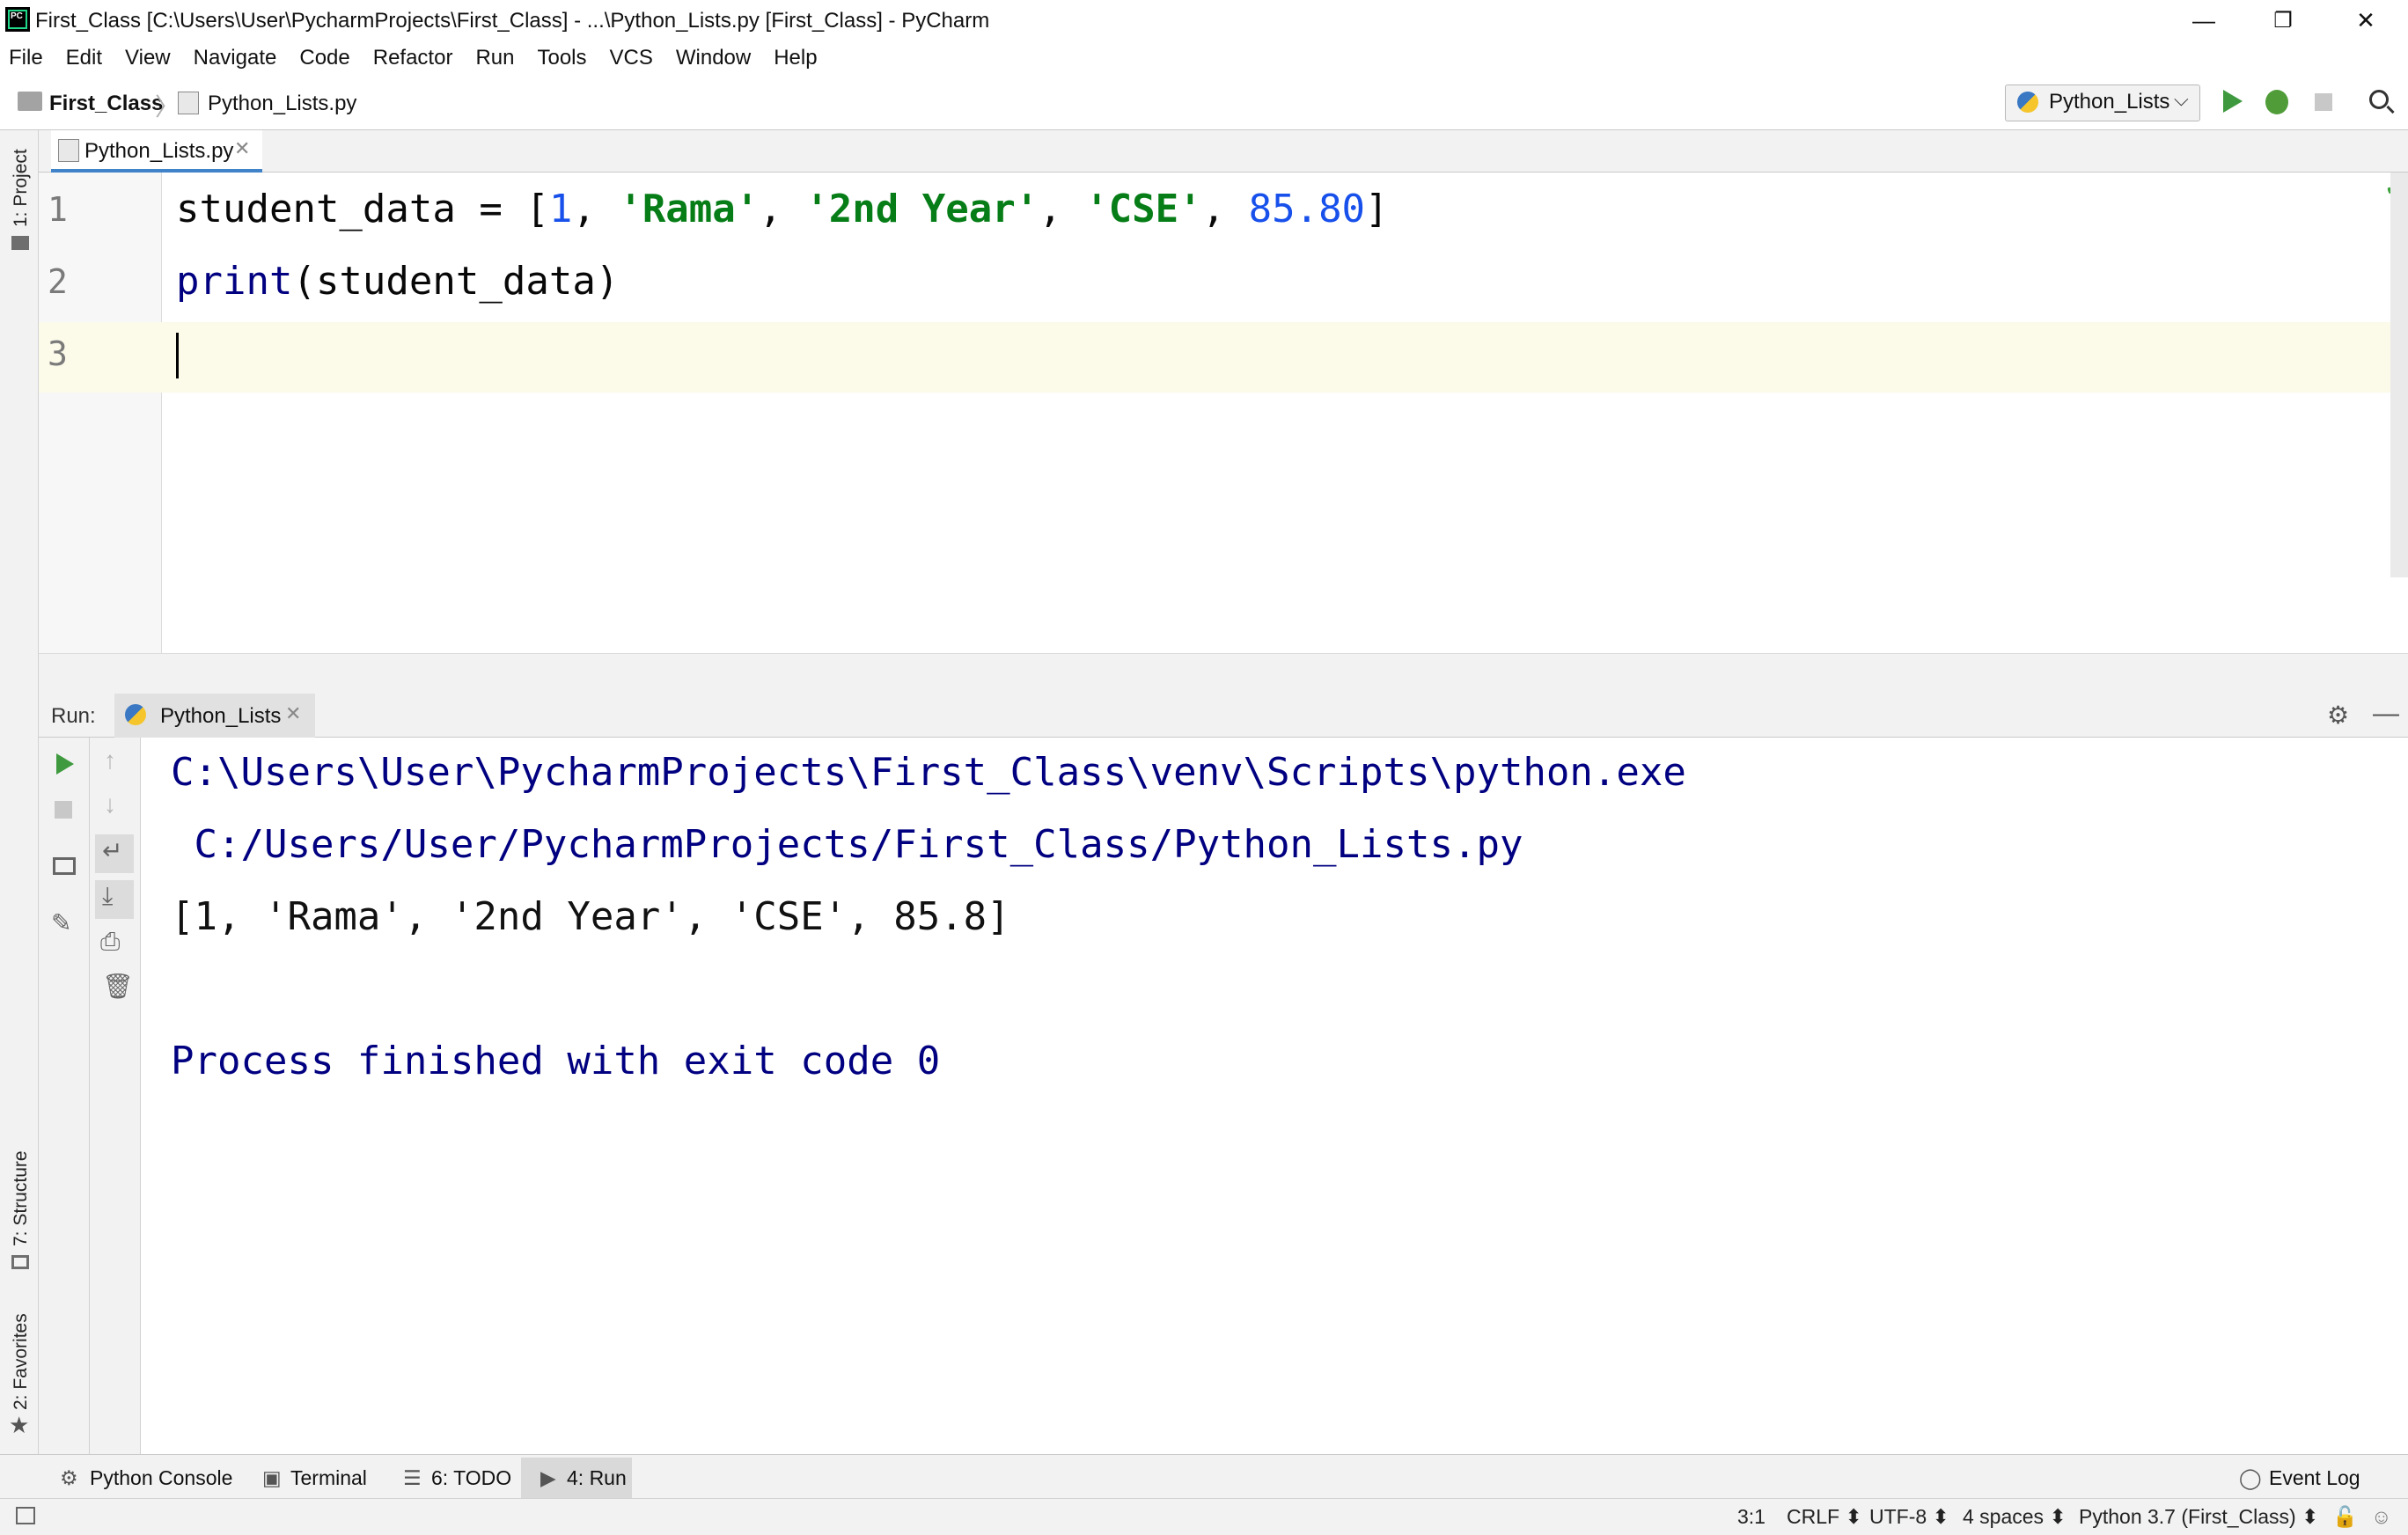  I want to click on text-caret, so click(177, 355).